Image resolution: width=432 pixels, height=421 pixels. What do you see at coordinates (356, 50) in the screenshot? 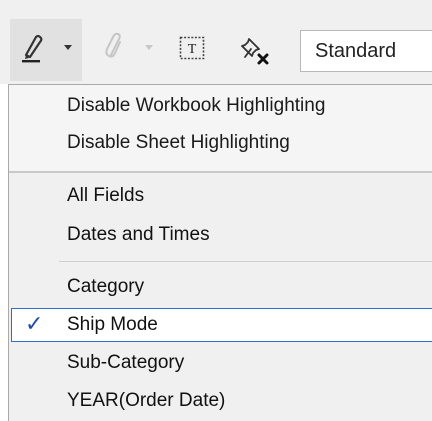
I see `mark-type-value: Standard` at bounding box center [356, 50].